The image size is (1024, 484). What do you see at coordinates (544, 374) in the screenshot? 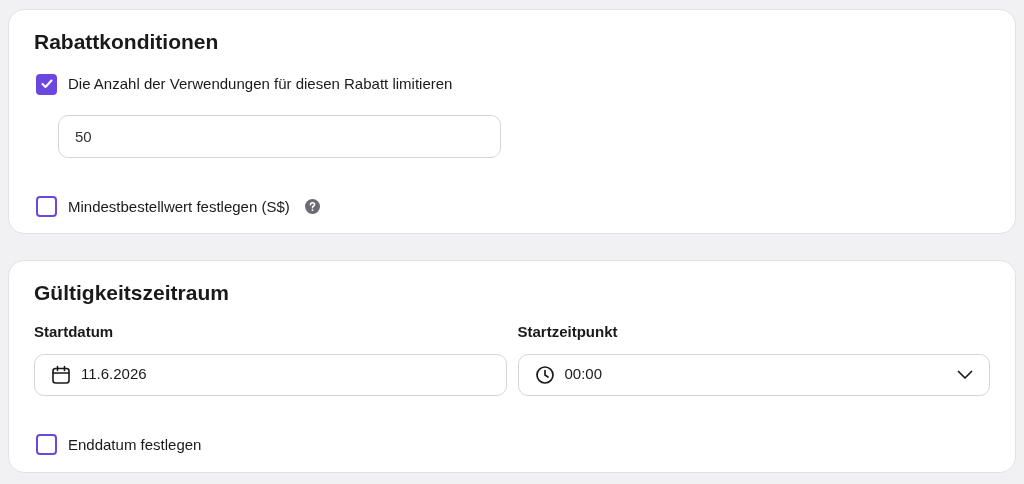
I see `clock-icon` at bounding box center [544, 374].